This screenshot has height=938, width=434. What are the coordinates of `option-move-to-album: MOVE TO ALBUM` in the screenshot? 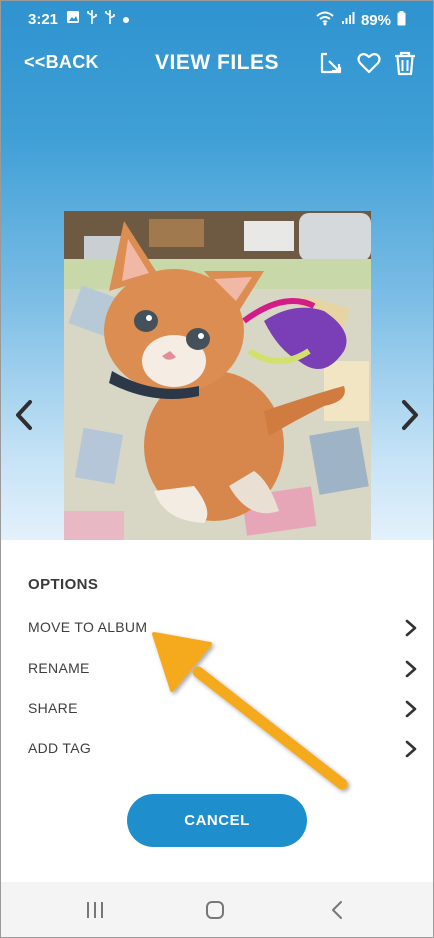 It's located at (217, 628).